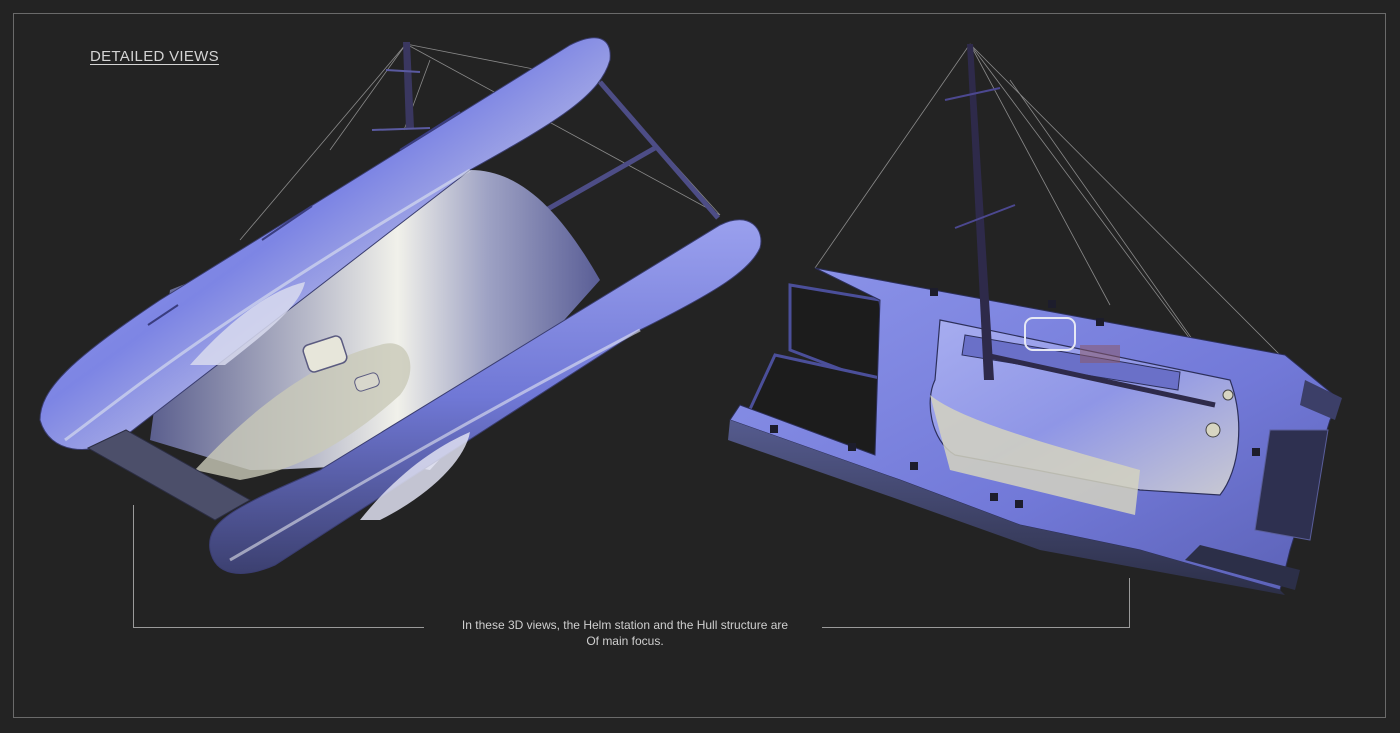 Image resolution: width=1400 pixels, height=733 pixels. Describe the element at coordinates (1213, 430) in the screenshot. I see `winch-icon` at that location.